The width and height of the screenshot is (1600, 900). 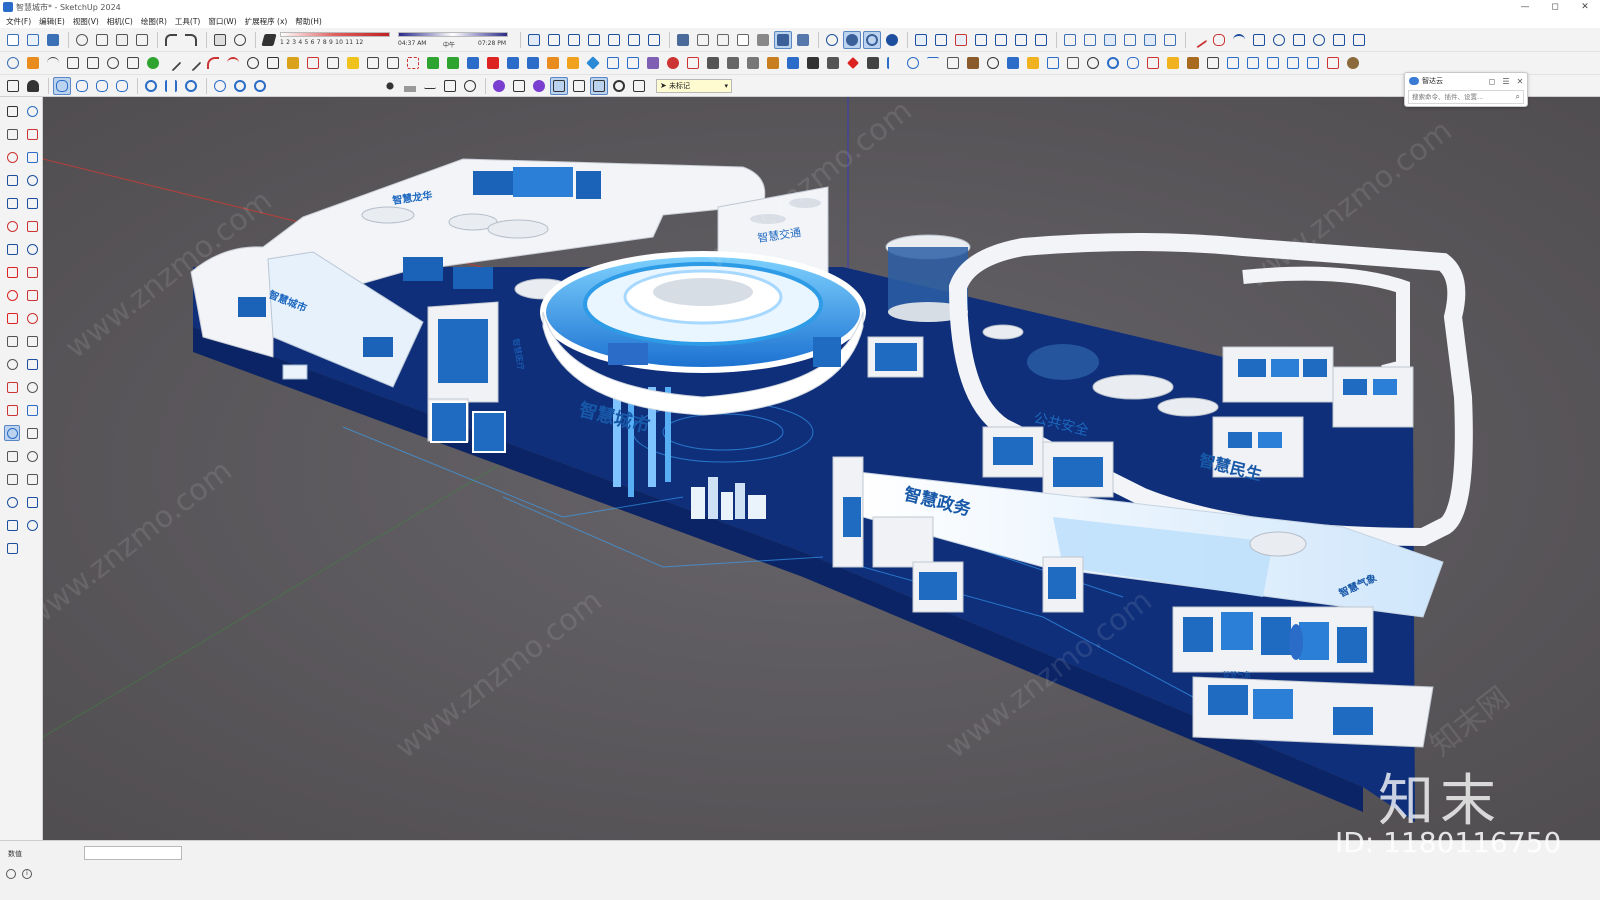 I want to click on plugin-green-tool-icon, so click(x=153, y=63).